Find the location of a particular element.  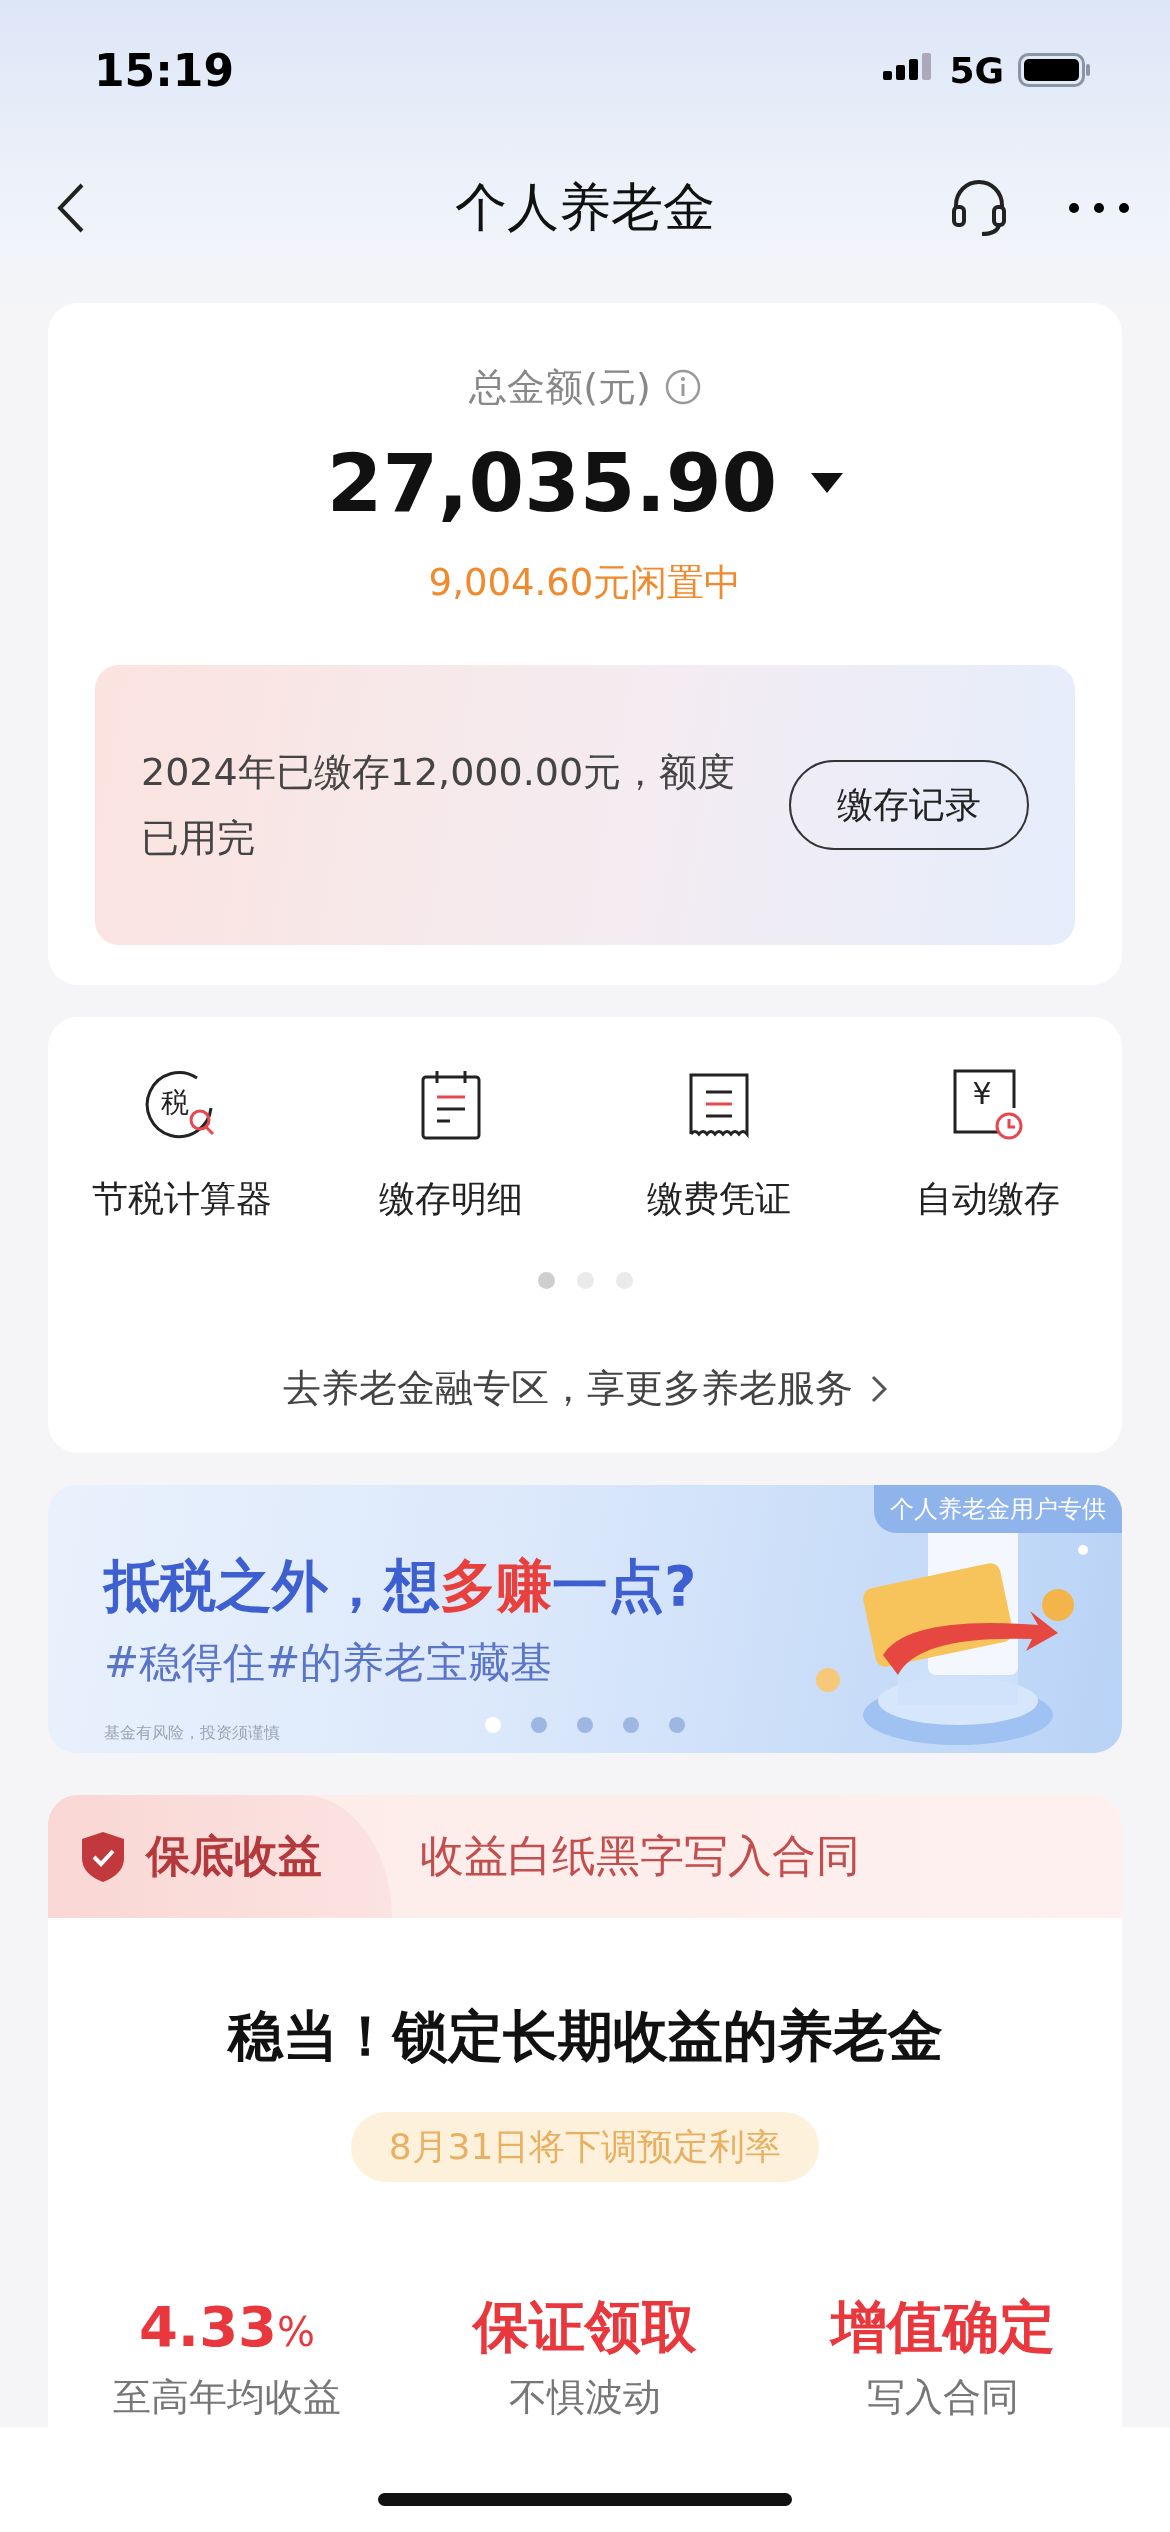

info-icon is located at coordinates (682, 387).